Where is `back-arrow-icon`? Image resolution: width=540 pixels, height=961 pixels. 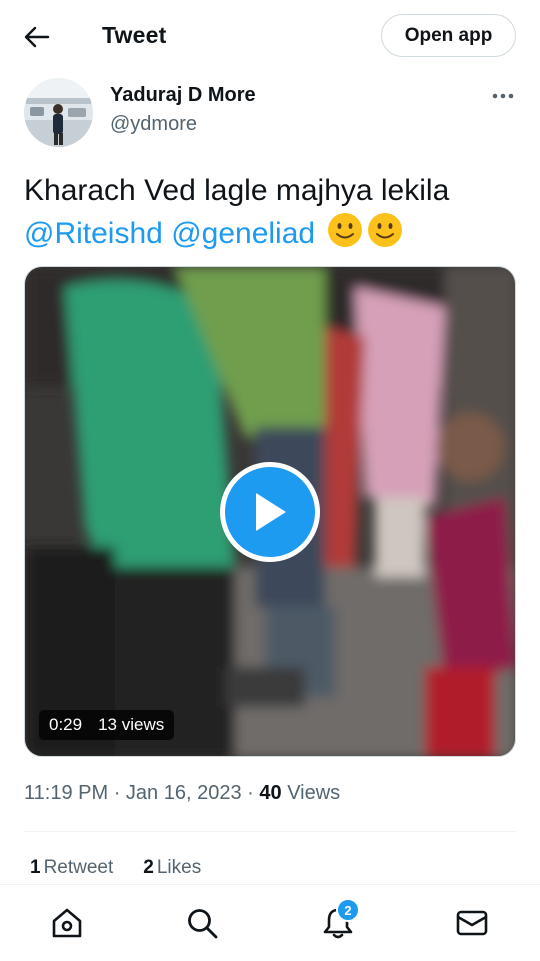 back-arrow-icon is located at coordinates (37, 37).